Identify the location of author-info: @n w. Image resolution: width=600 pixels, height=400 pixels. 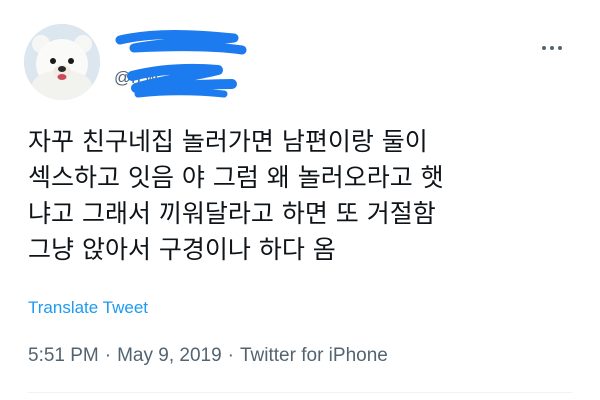
(214, 68).